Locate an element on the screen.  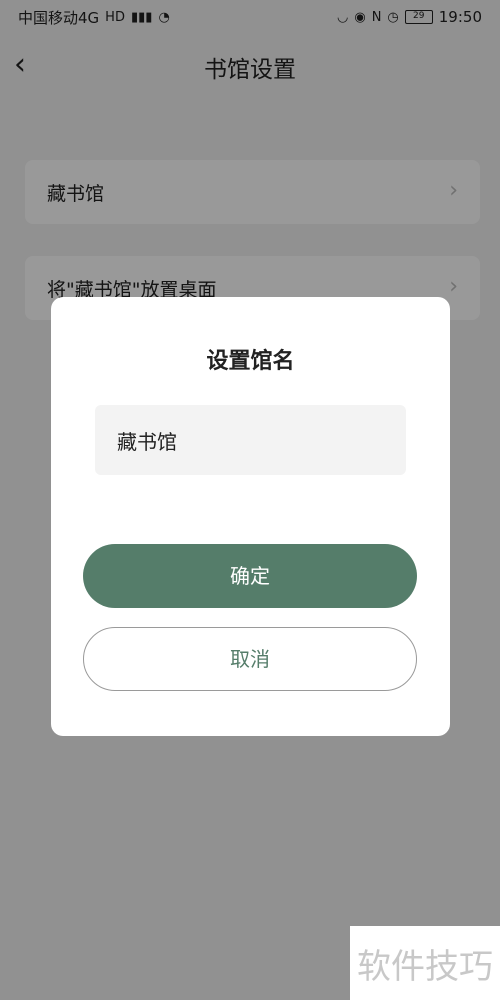
confirm-button: 确定 is located at coordinates (250, 576).